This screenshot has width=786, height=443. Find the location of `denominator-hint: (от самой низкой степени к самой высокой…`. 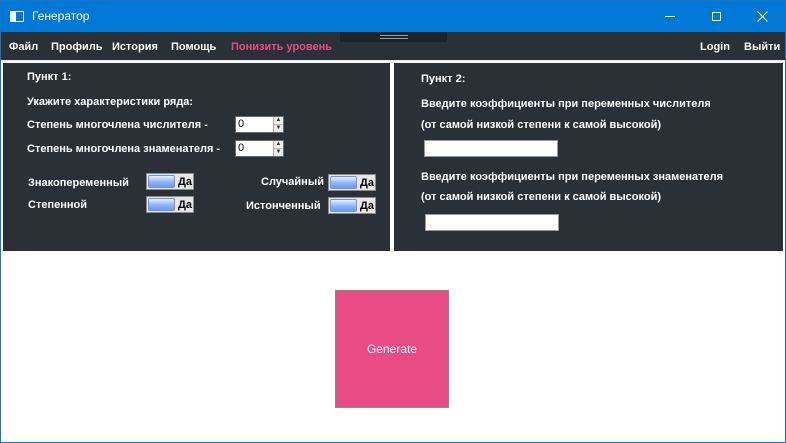

denominator-hint: (от самой низкой степени к самой высокой… is located at coordinates (541, 197).